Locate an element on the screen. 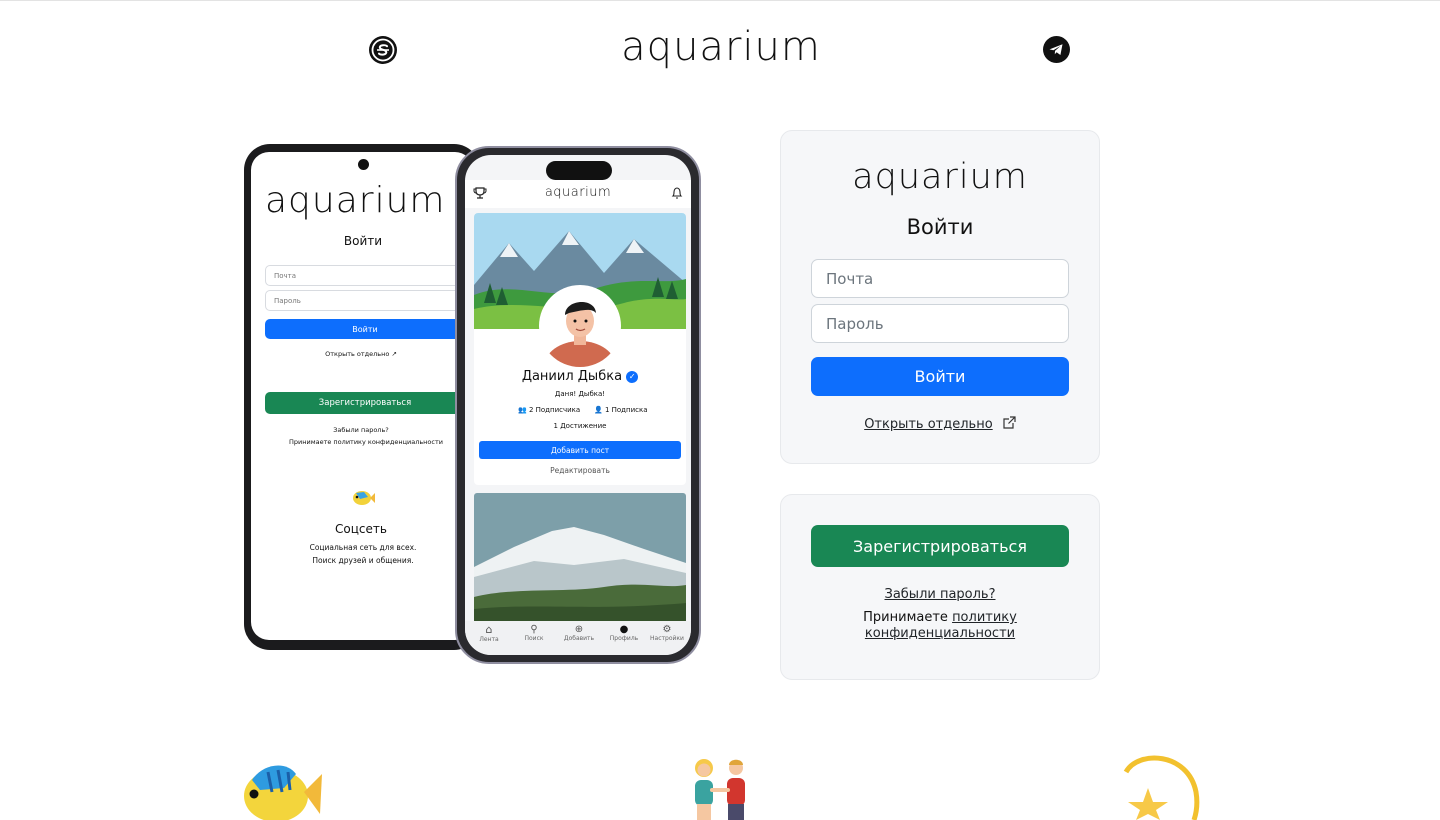 The image size is (1440, 820). bell-icon is located at coordinates (677, 194).